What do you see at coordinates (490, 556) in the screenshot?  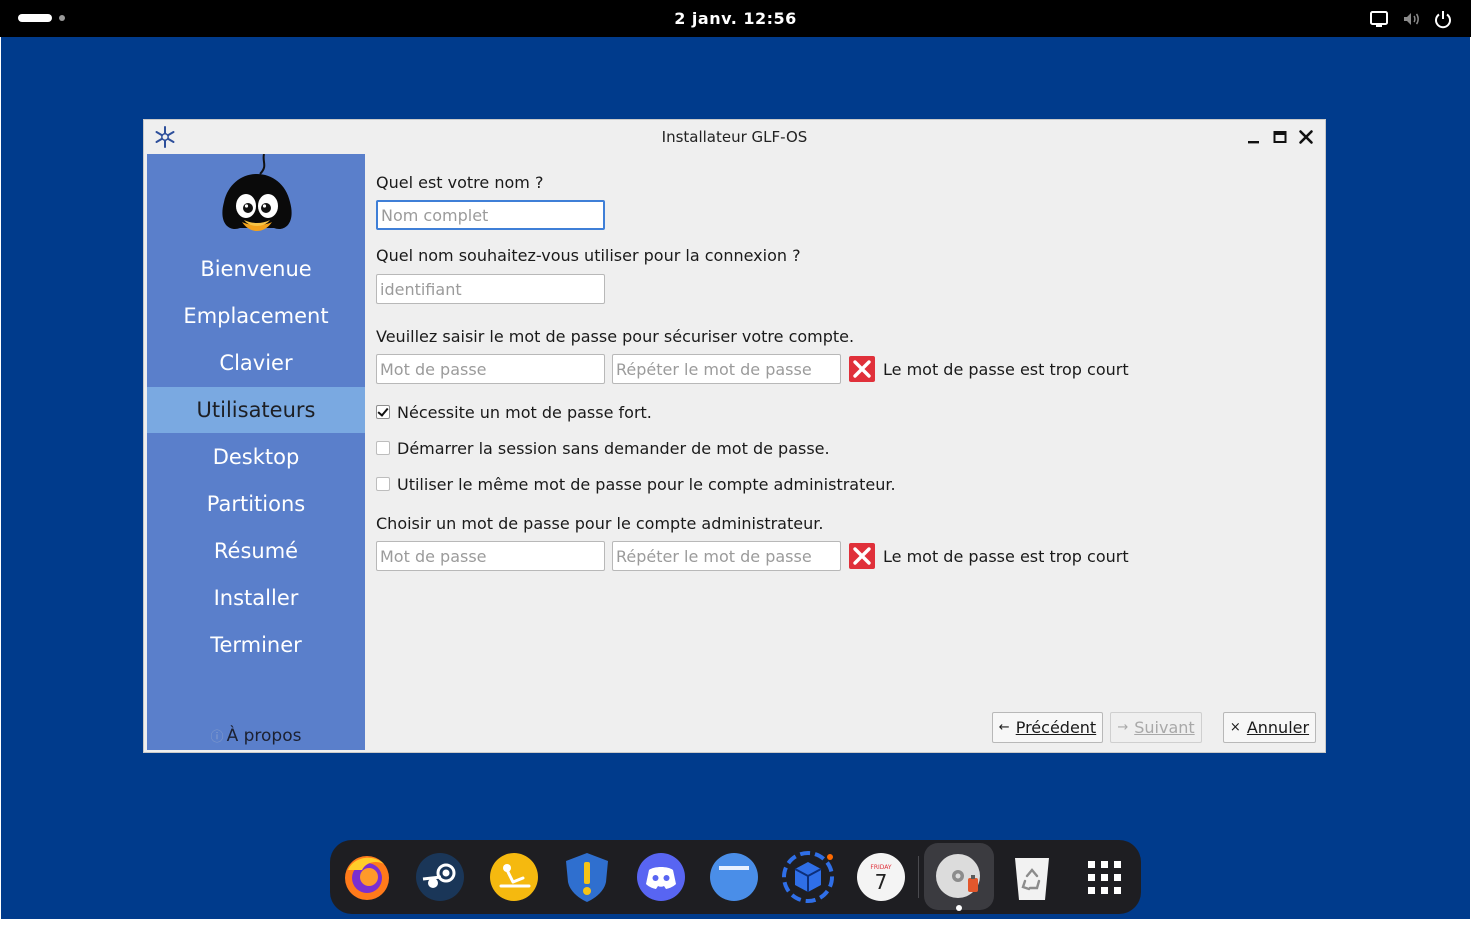 I see `admin-password-input` at bounding box center [490, 556].